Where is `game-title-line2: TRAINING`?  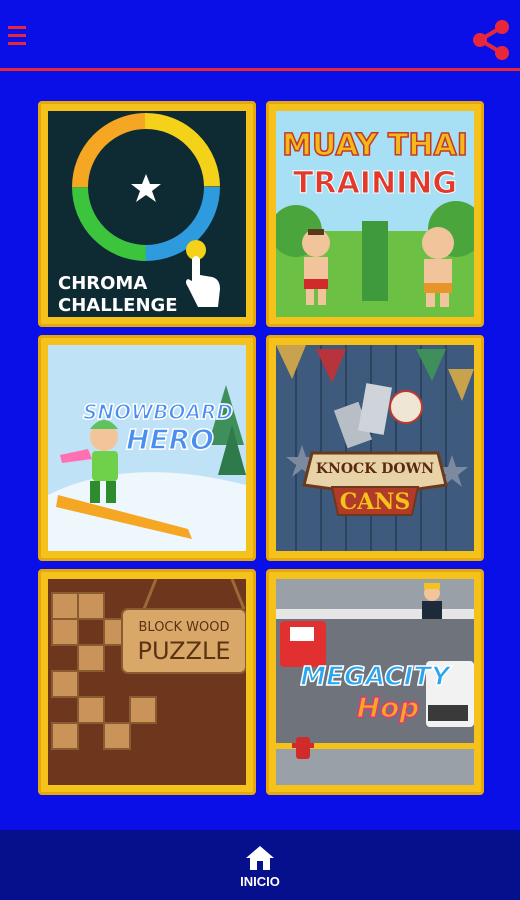
game-title-line2: TRAINING is located at coordinates (375, 183).